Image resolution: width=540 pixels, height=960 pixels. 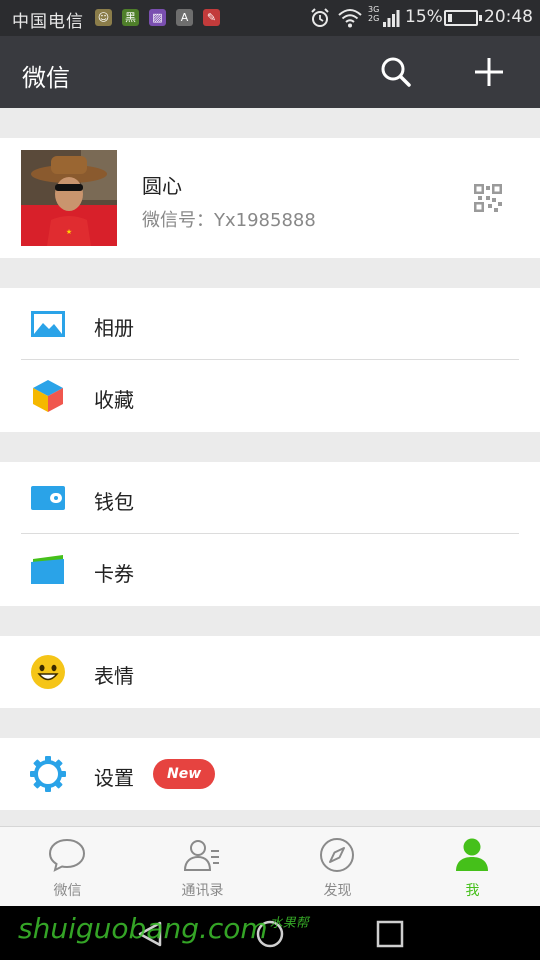 I want to click on app-title: 微信, so click(x=46, y=78).